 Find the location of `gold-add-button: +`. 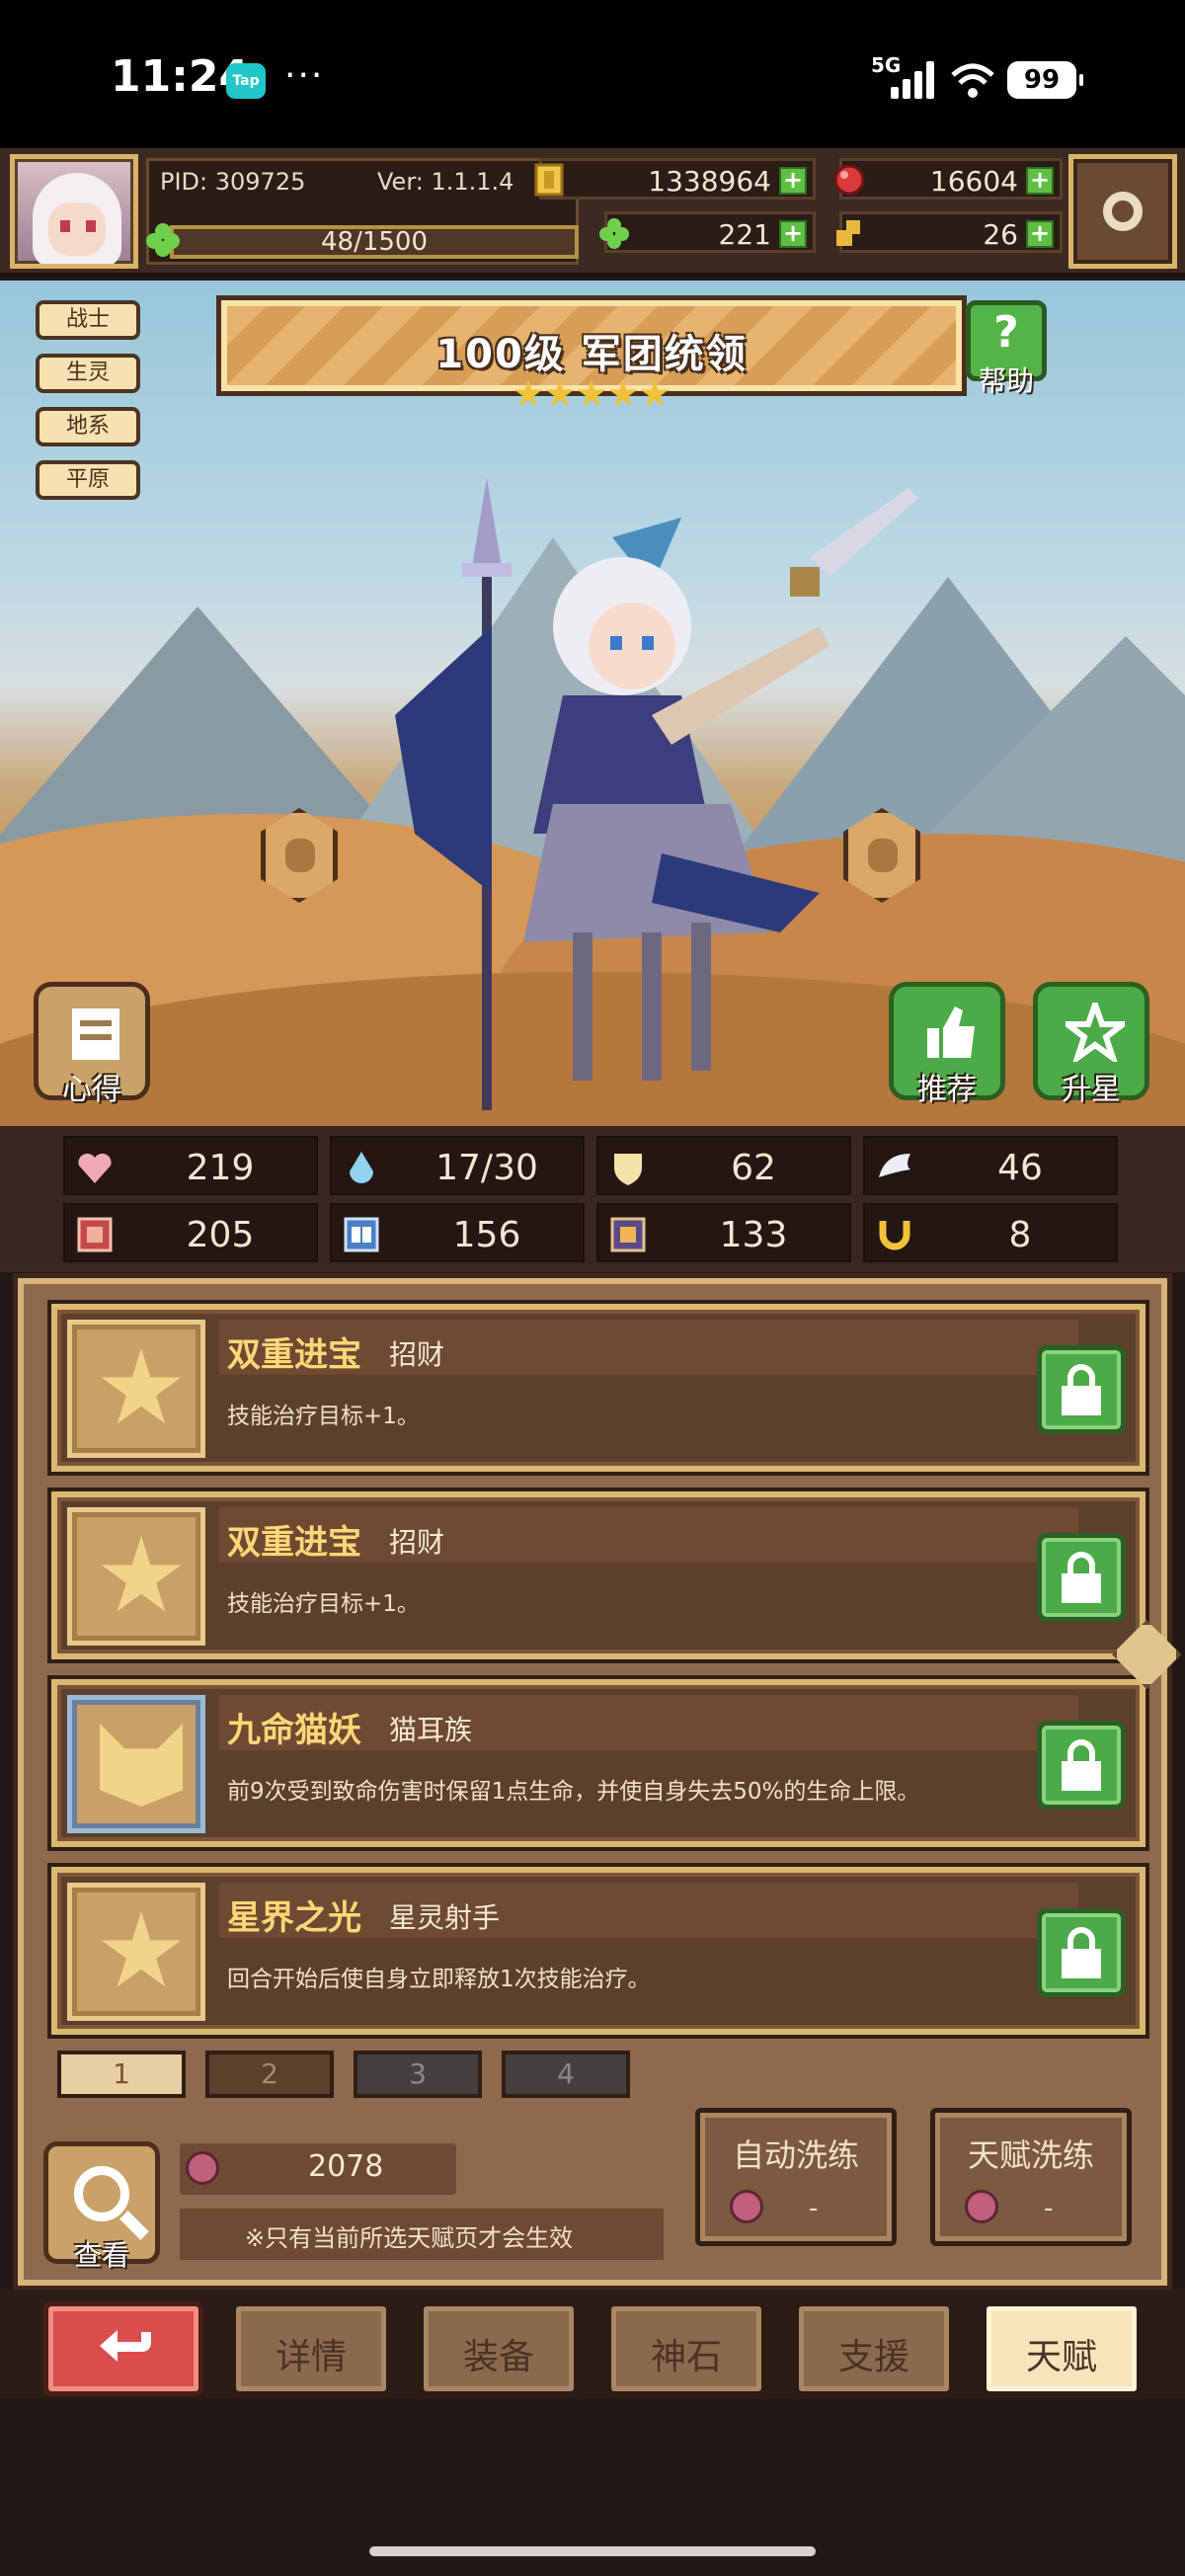

gold-add-button: + is located at coordinates (793, 181).